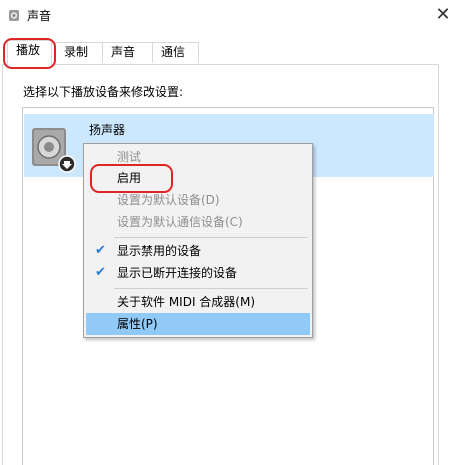 The height and width of the screenshot is (465, 460). I want to click on disabled-arrow-icon, so click(67, 164).